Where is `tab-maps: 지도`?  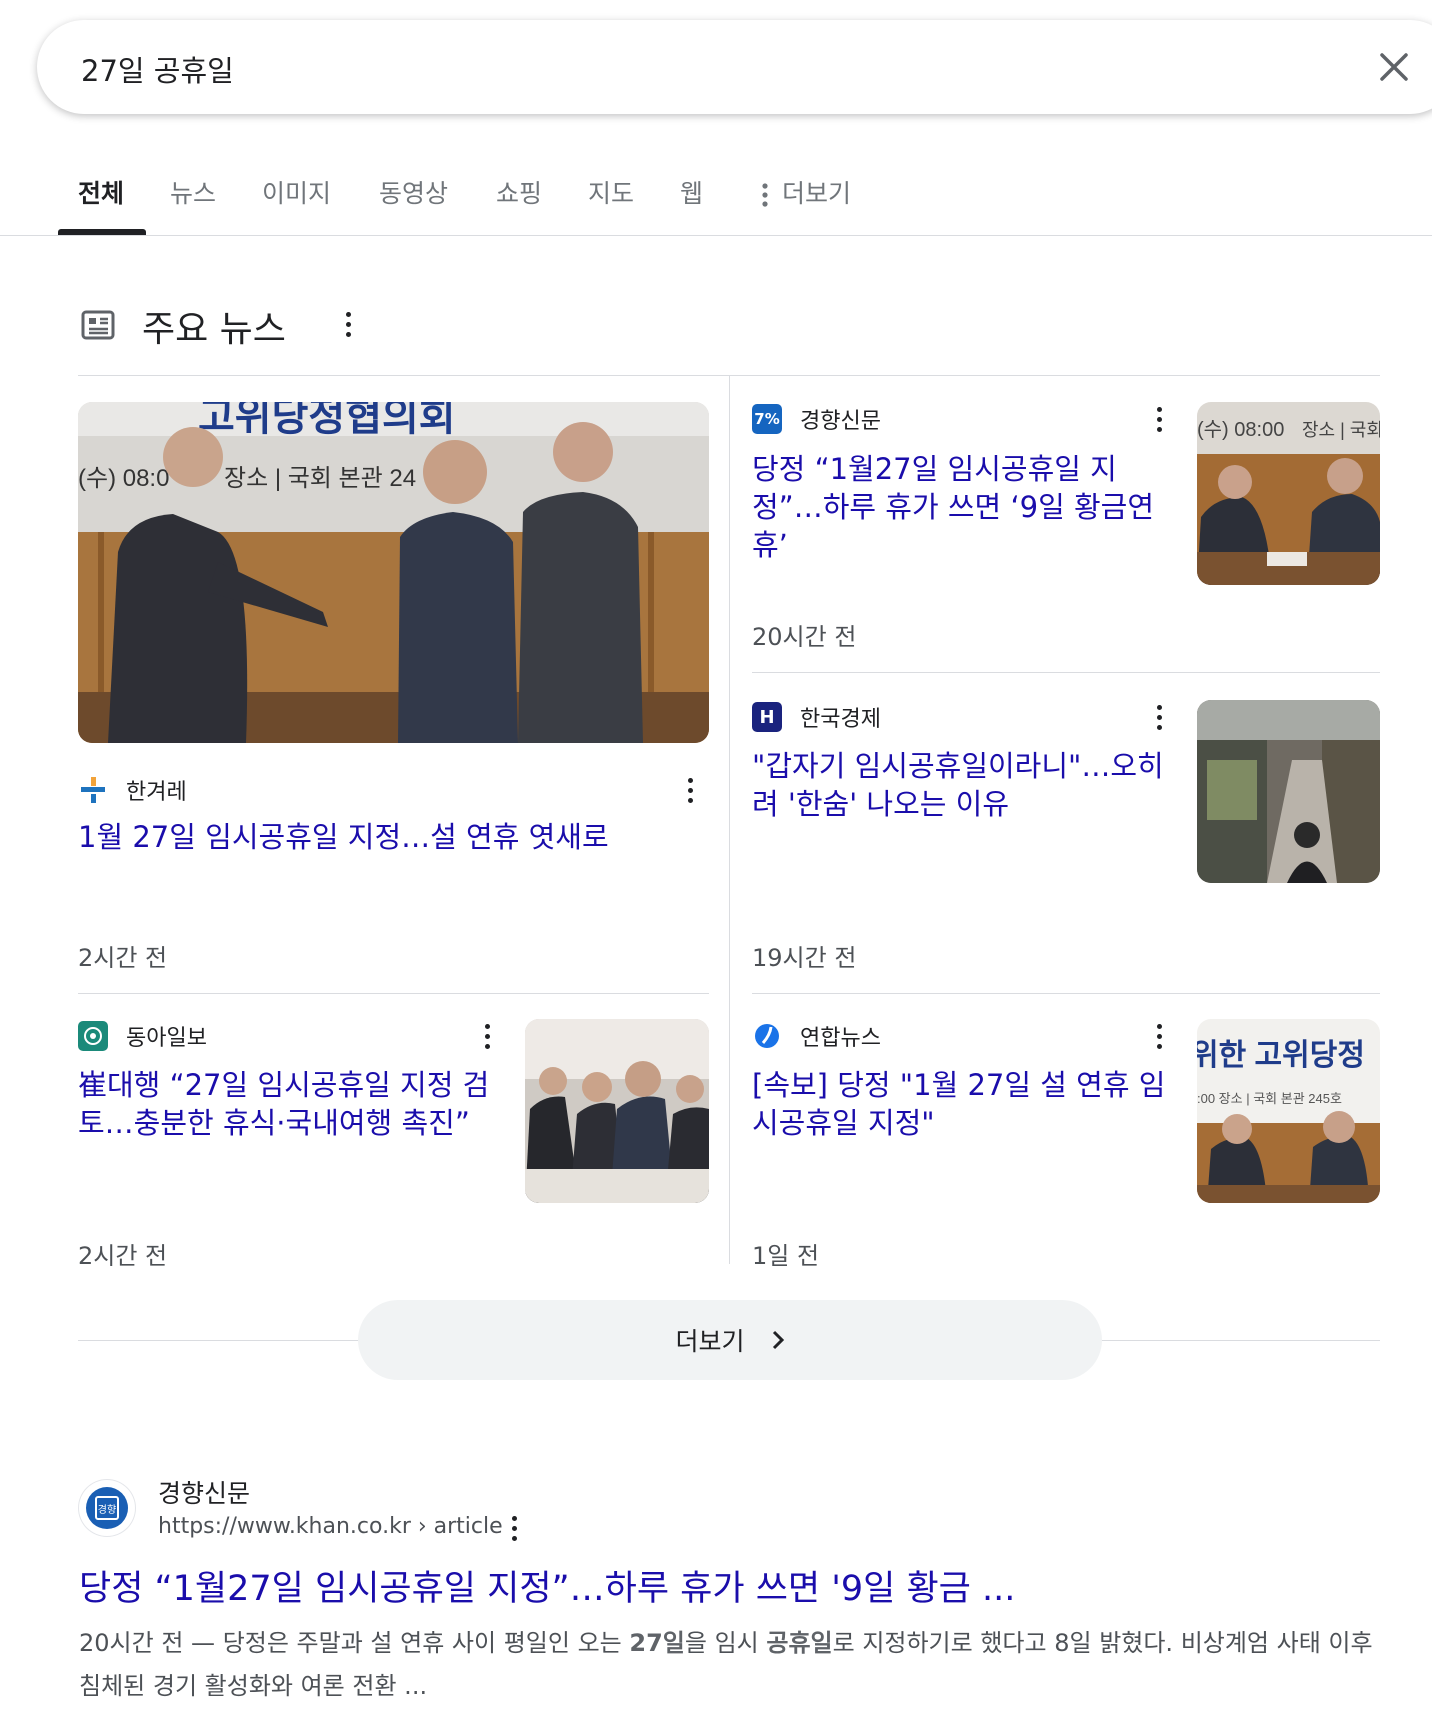
tab-maps: 지도 is located at coordinates (611, 192).